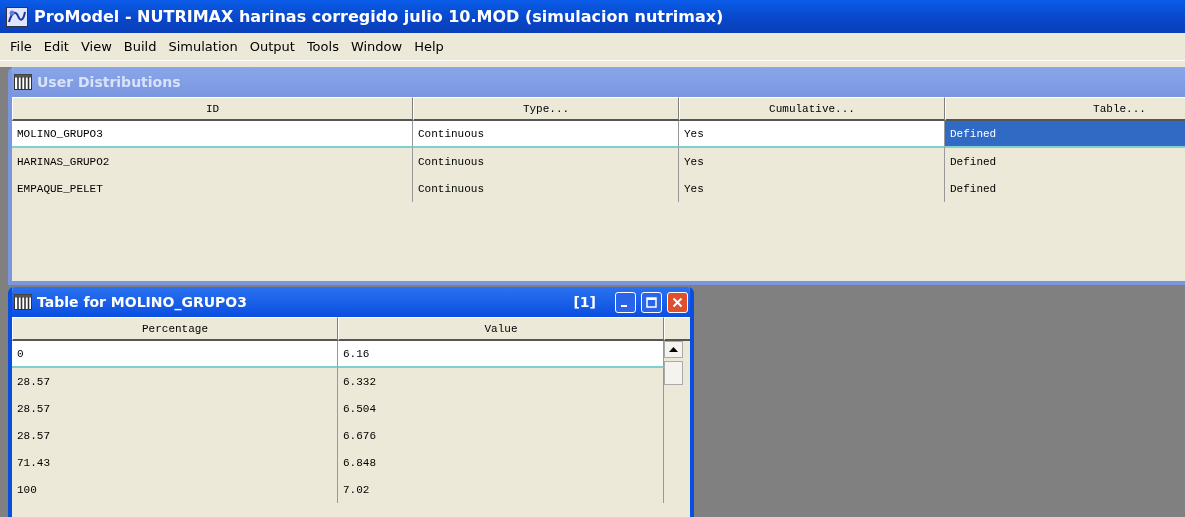  I want to click on window-title: ProModel - NUTRIMAX harinas corregido julio 10.MOD (simulacion nutrimax), so click(379, 16).